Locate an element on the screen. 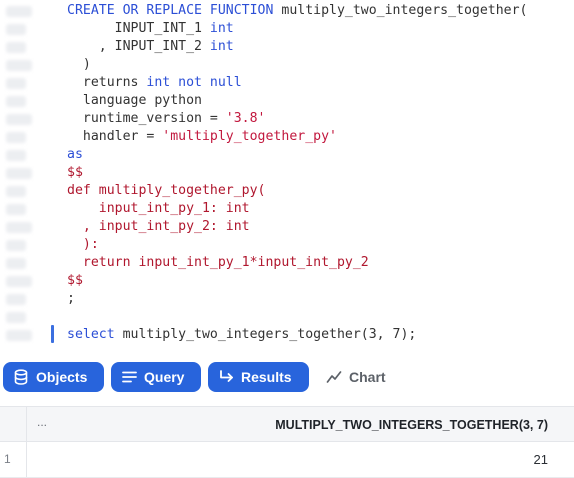 The image size is (574, 478). tab-objects: Objects is located at coordinates (53, 377).